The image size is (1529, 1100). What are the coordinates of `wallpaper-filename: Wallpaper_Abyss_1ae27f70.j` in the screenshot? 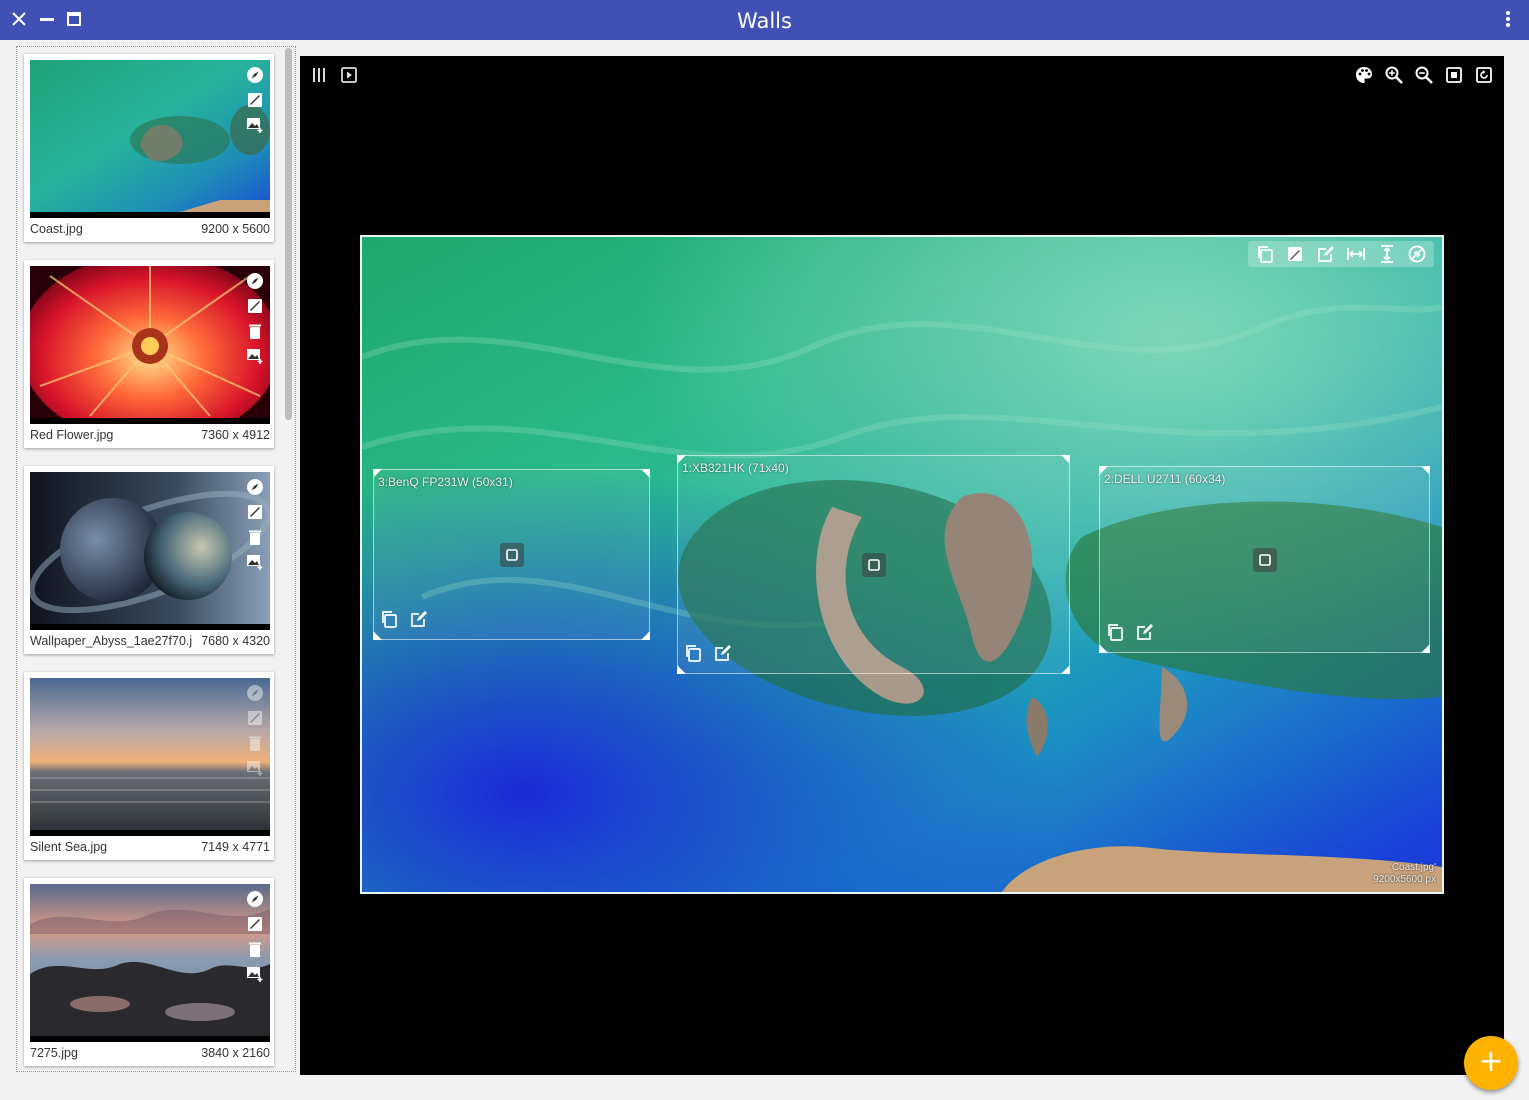 It's located at (111, 641).